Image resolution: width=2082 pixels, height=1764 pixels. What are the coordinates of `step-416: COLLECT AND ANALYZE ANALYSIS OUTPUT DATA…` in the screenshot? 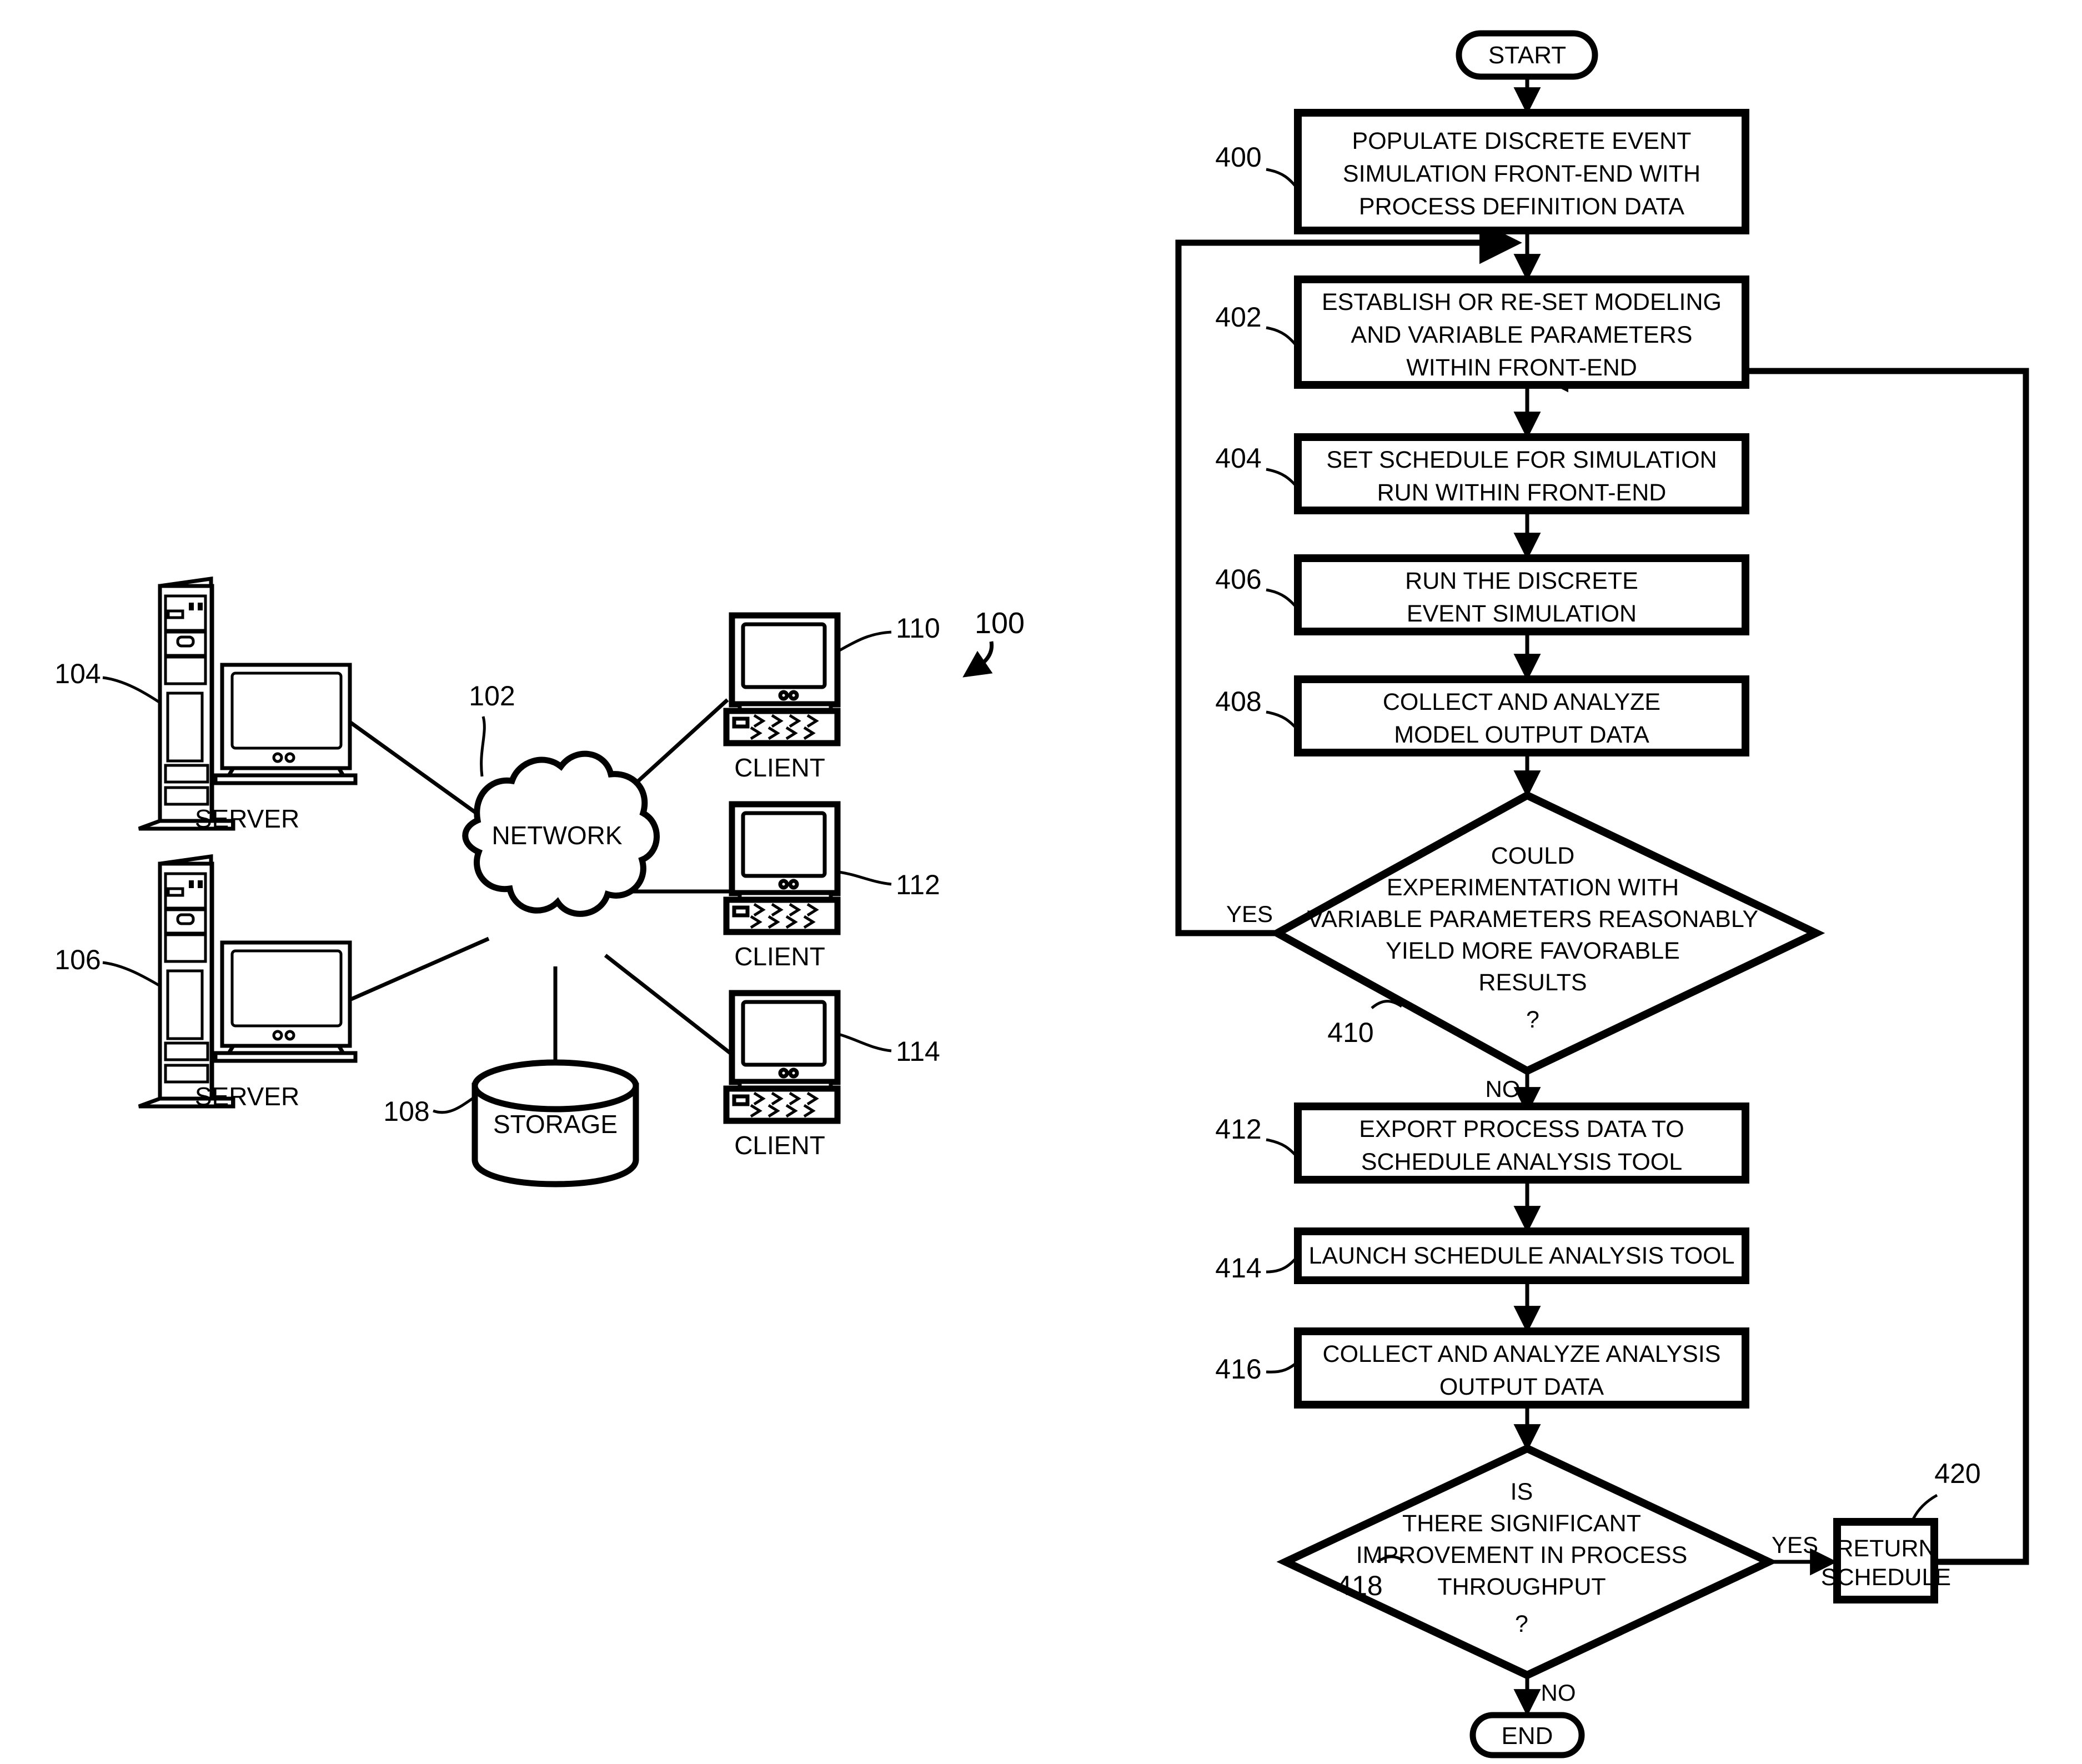 It's located at (1482, 1368).